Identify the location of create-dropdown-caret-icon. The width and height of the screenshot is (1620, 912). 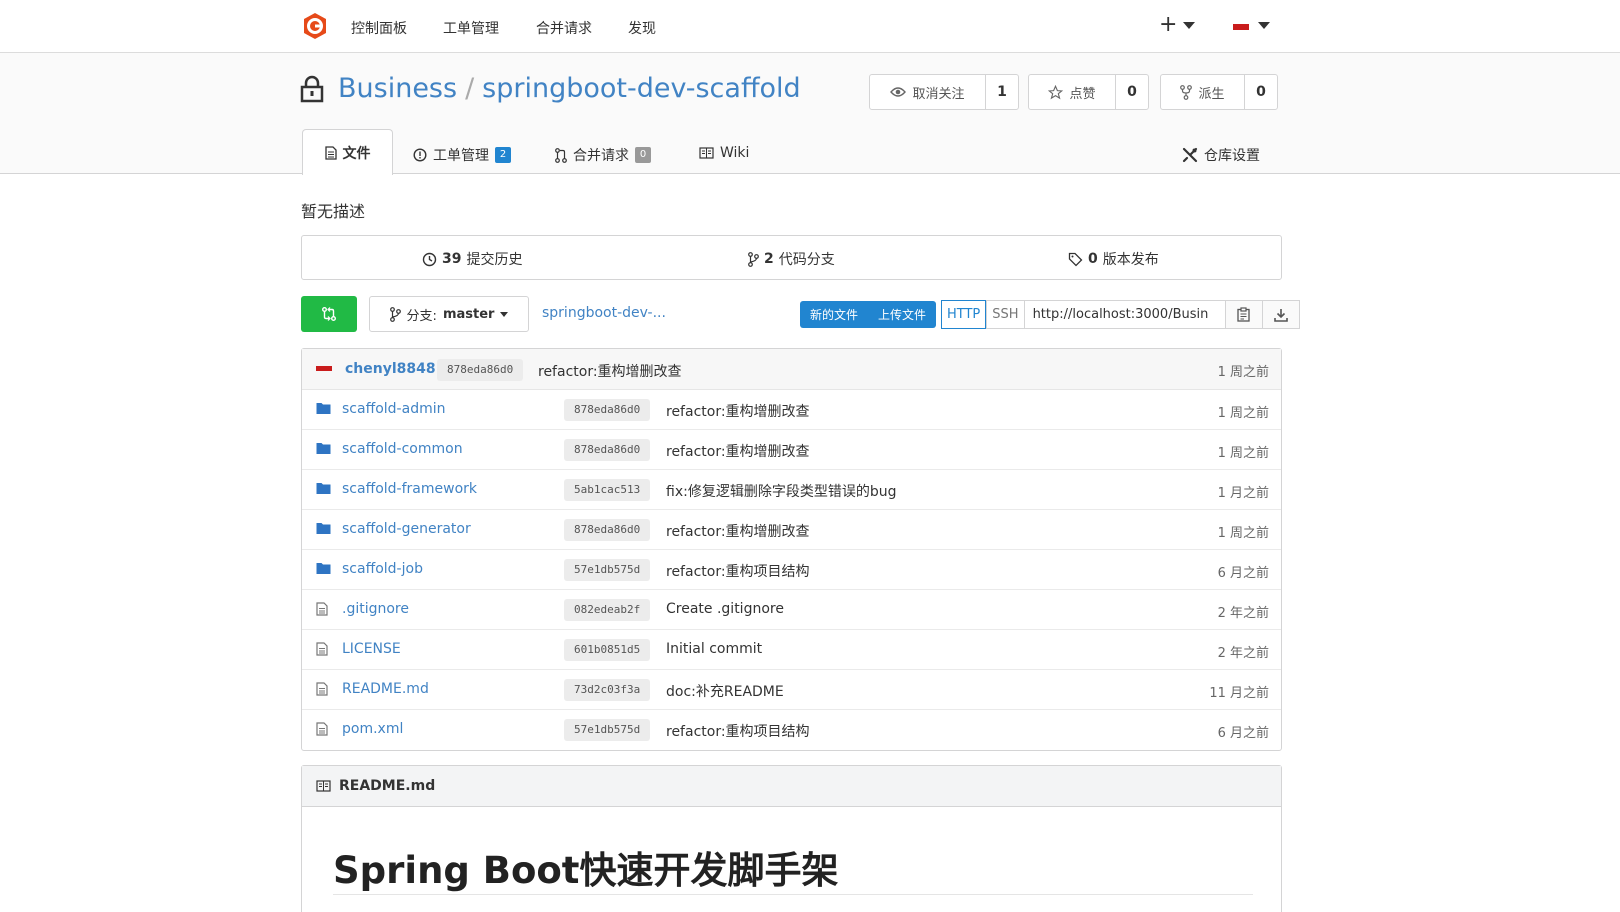
(1189, 25).